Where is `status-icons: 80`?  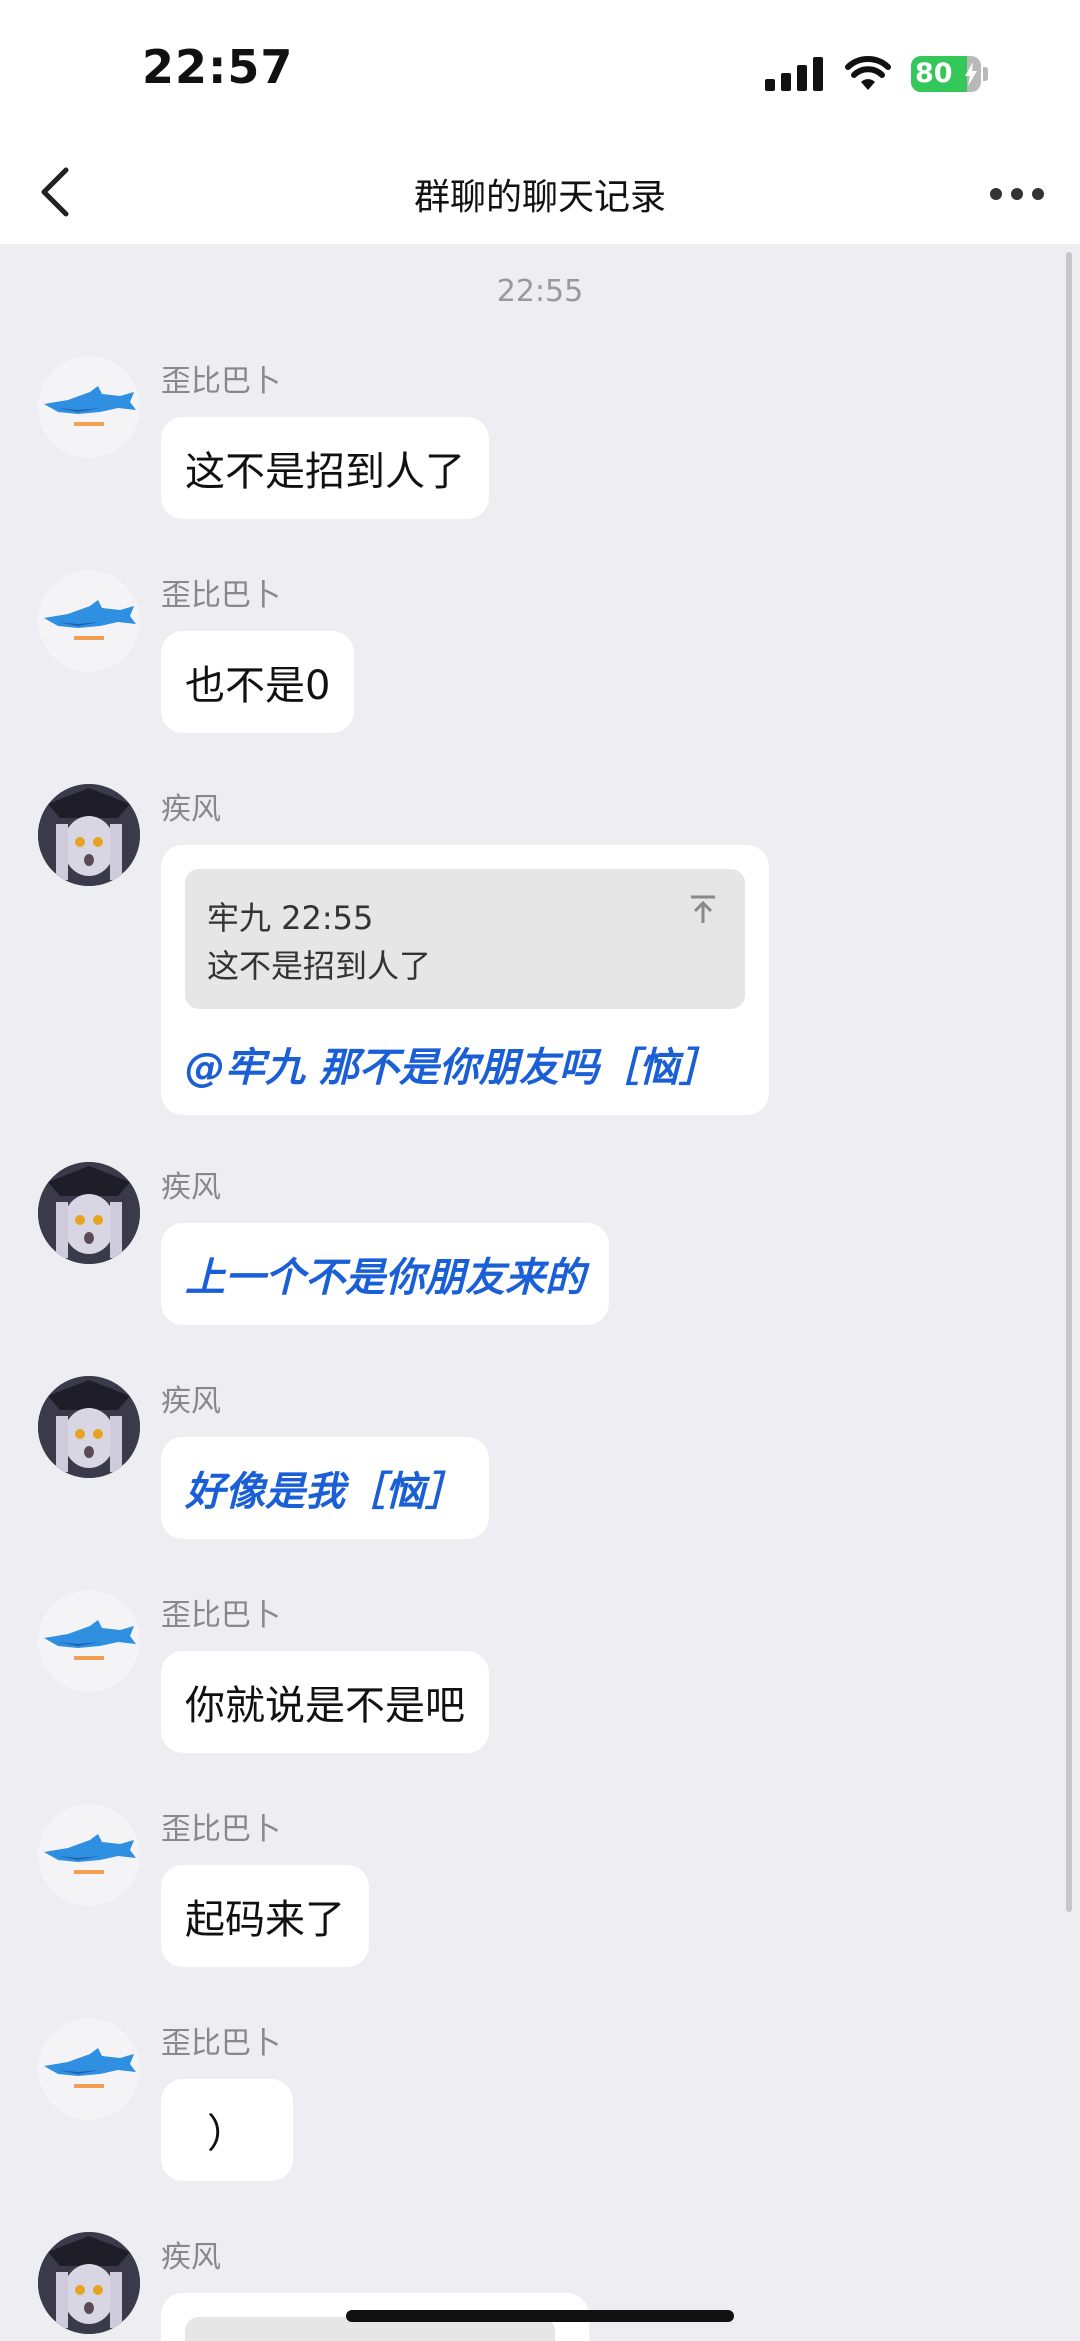
status-icons: 80 is located at coordinates (876, 74).